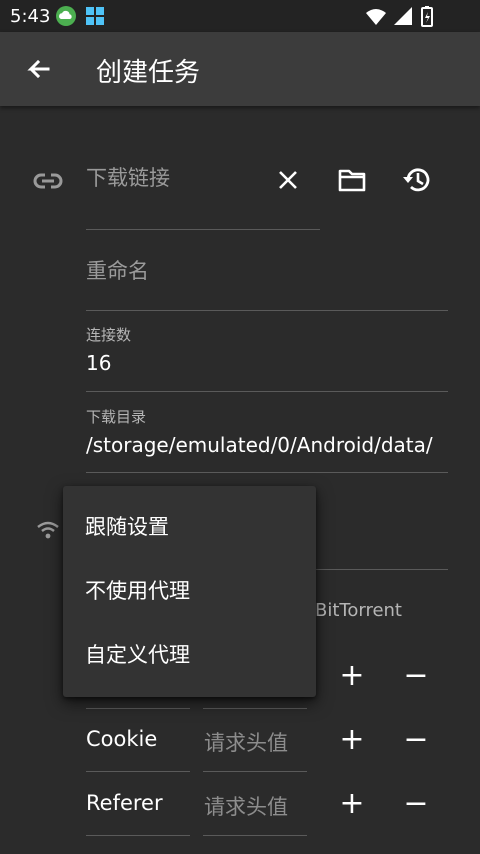 This screenshot has height=854, width=480. I want to click on url-underline, so click(203, 229).